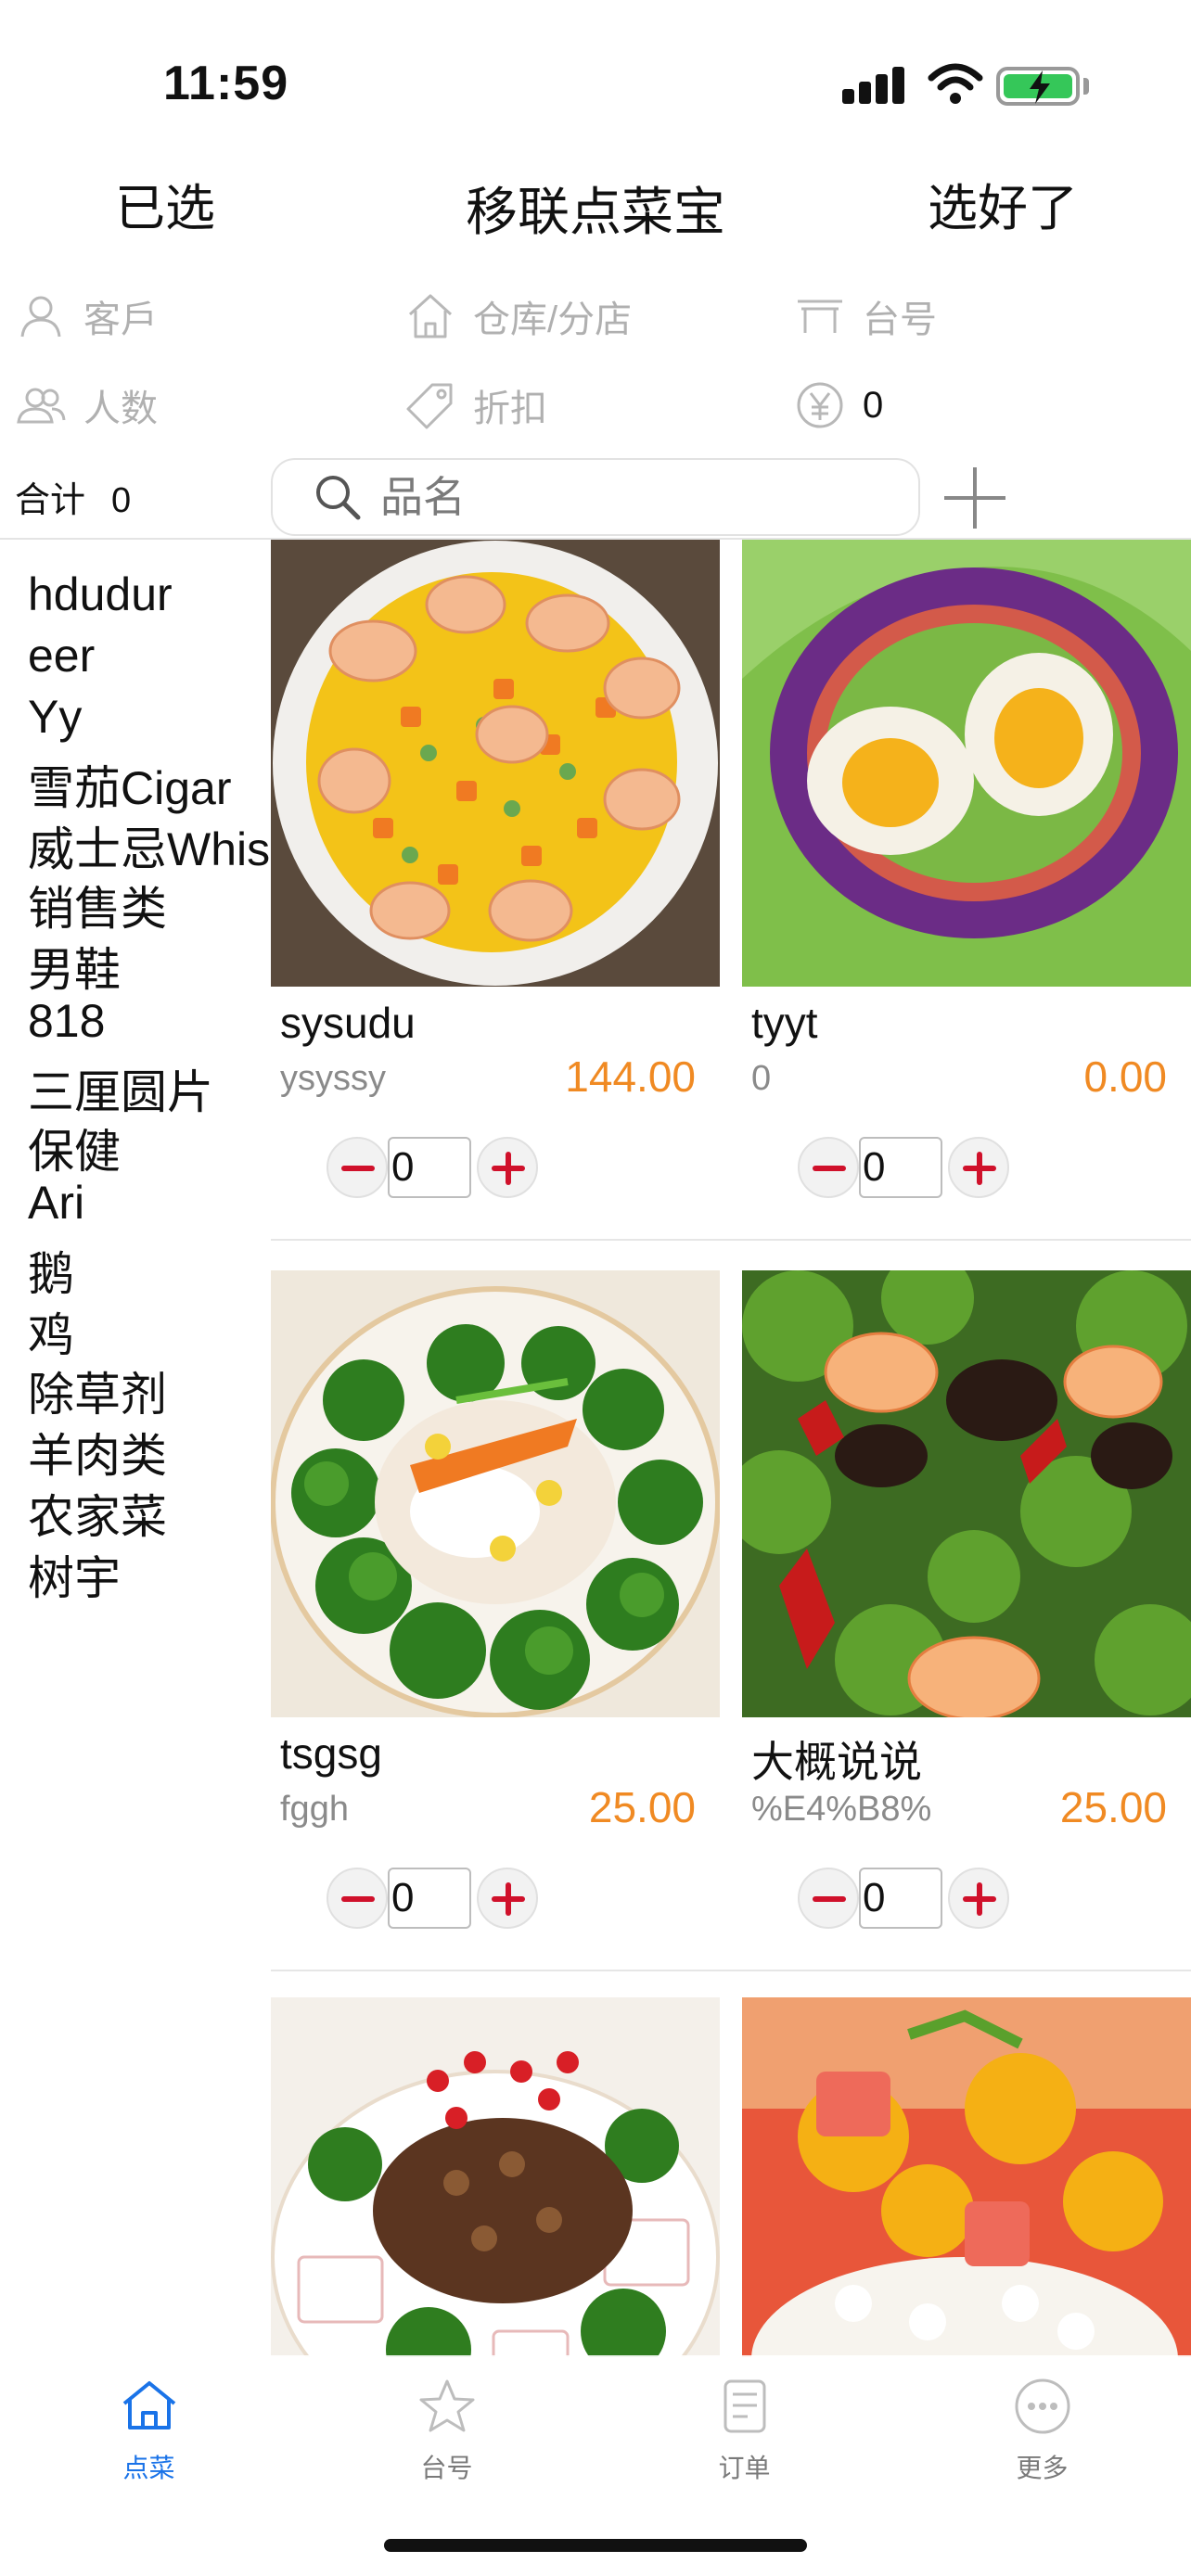  Describe the element at coordinates (74, 966) in the screenshot. I see `category-item: 男鞋` at that location.